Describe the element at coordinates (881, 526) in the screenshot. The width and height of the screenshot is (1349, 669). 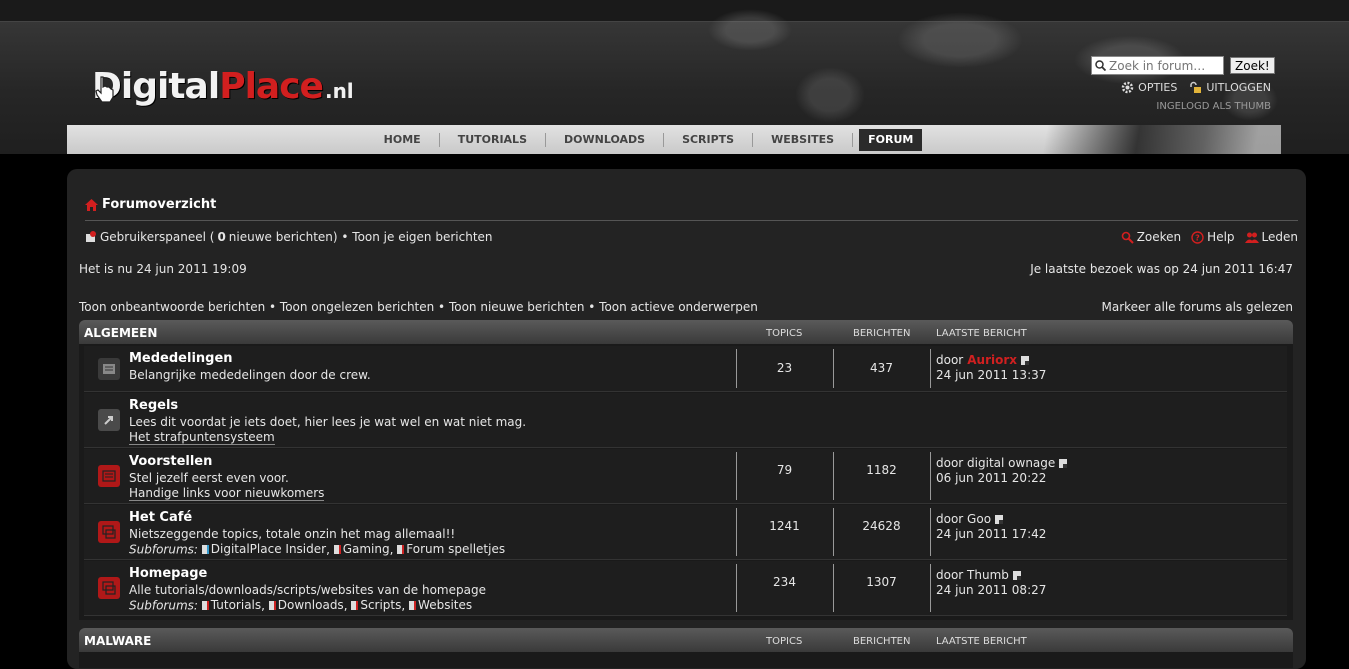
I see `post-count: 24628` at that location.